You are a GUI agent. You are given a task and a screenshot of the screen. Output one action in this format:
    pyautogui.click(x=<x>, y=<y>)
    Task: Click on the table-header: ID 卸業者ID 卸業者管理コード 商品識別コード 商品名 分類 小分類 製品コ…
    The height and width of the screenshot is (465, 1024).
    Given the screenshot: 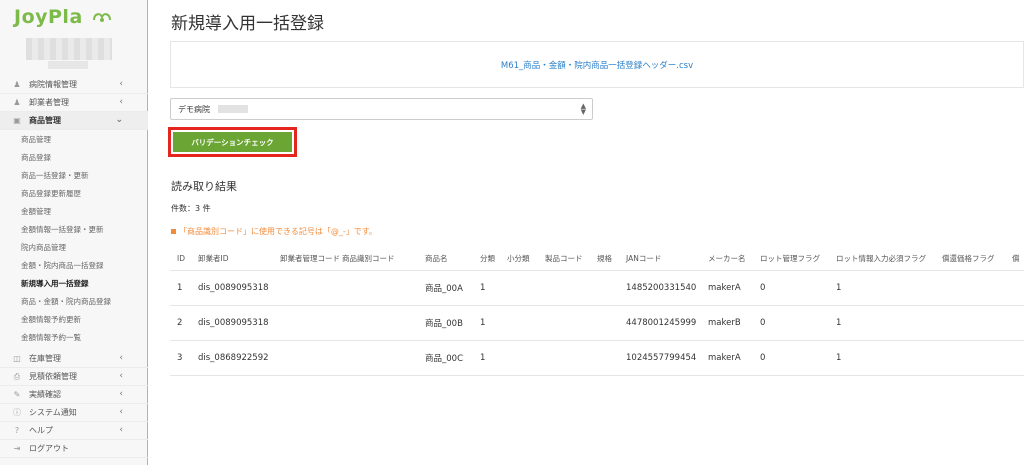 What is the action you would take?
    pyautogui.click(x=597, y=259)
    